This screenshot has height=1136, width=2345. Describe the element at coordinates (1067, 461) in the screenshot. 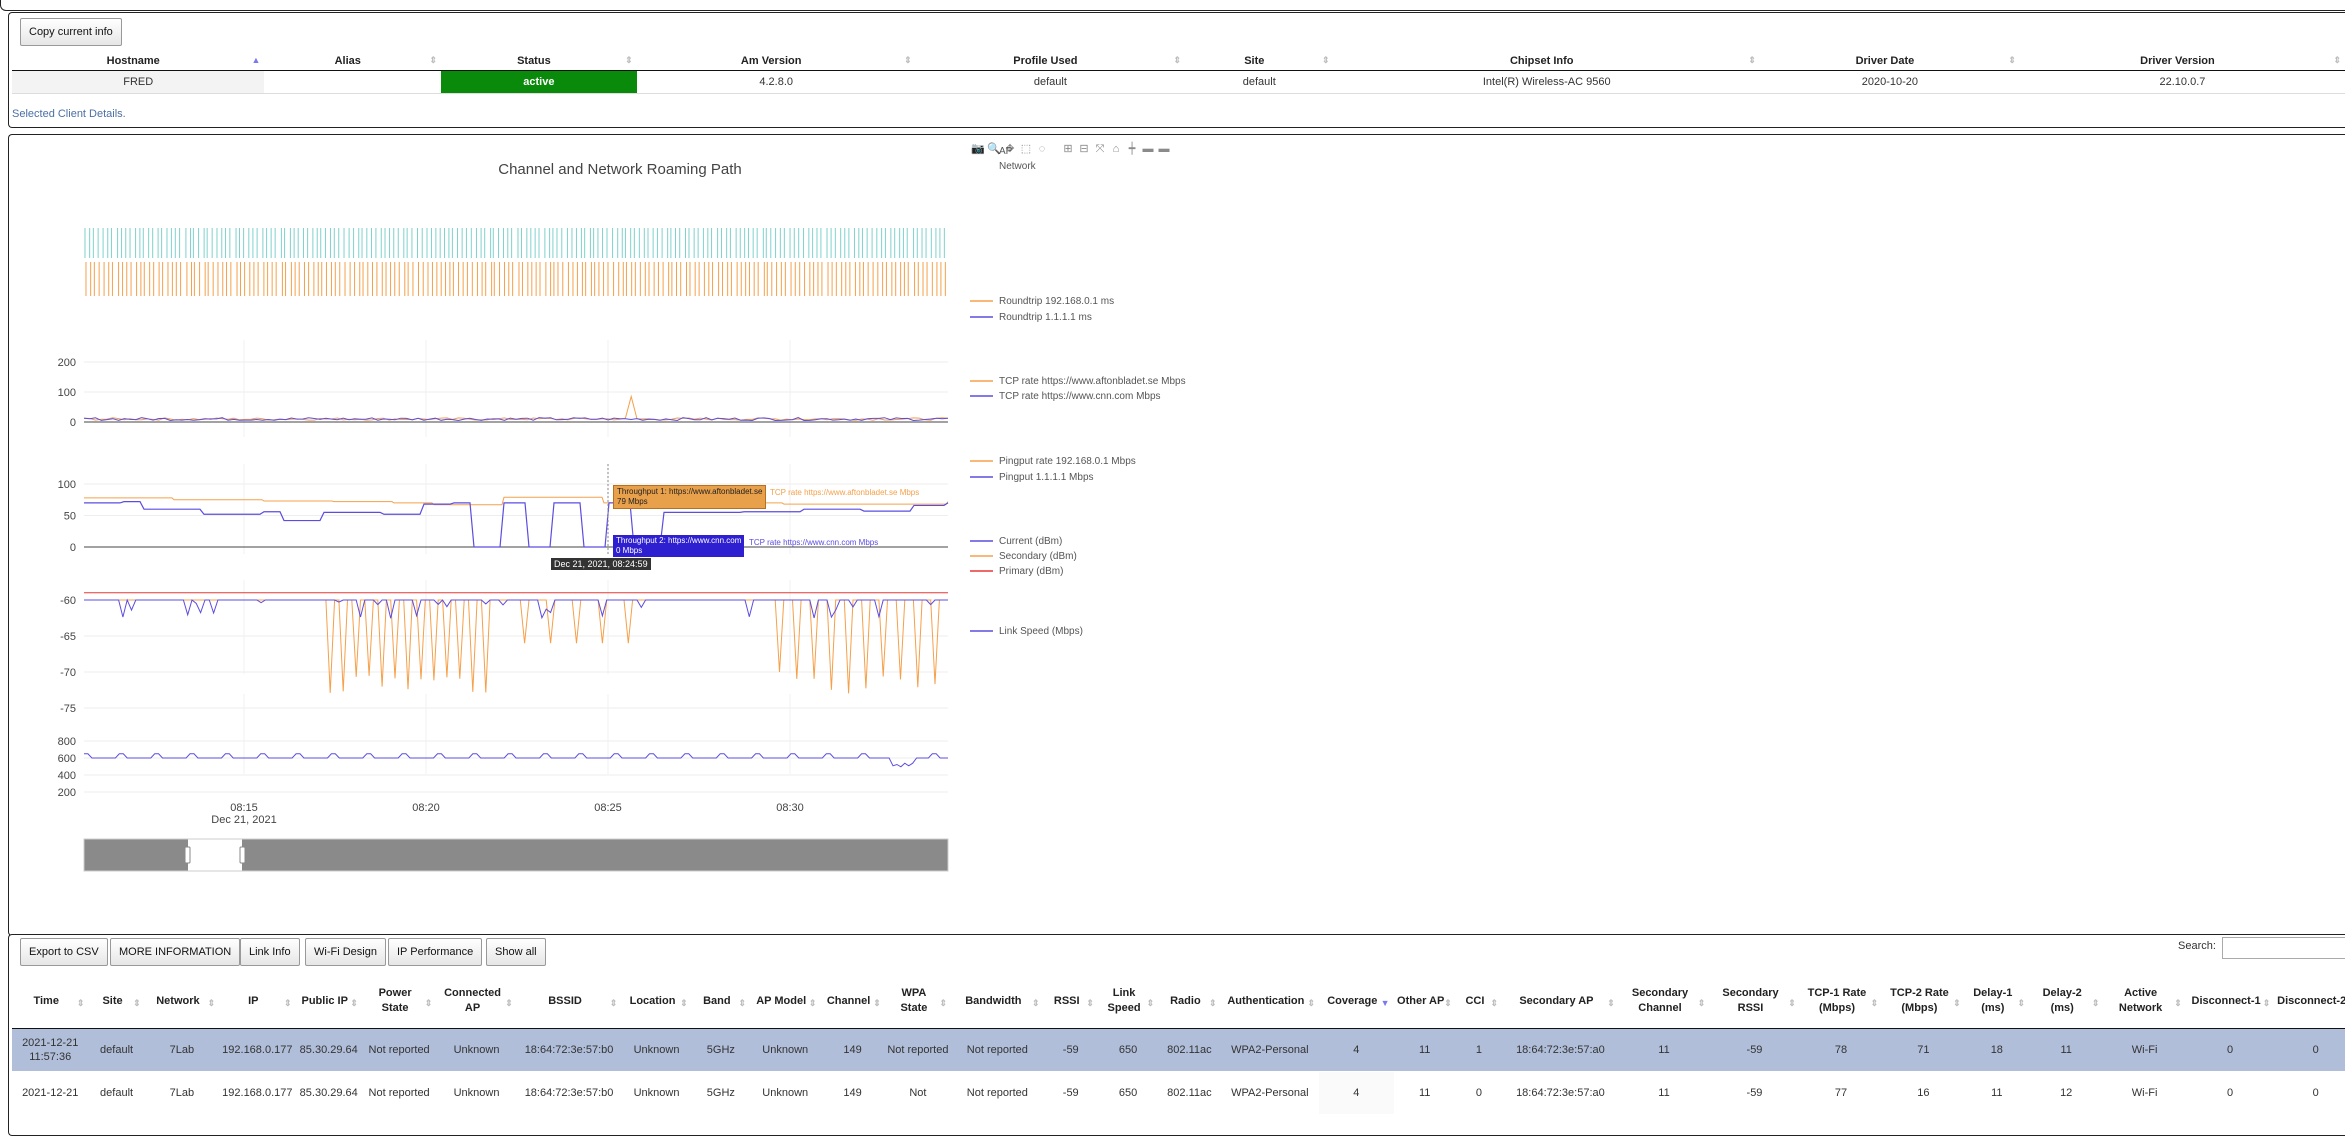

I see `legend-item-pingput-rate-192-168-0-1-mbps: Pingput rate 192.168.0.1 Mbps` at that location.